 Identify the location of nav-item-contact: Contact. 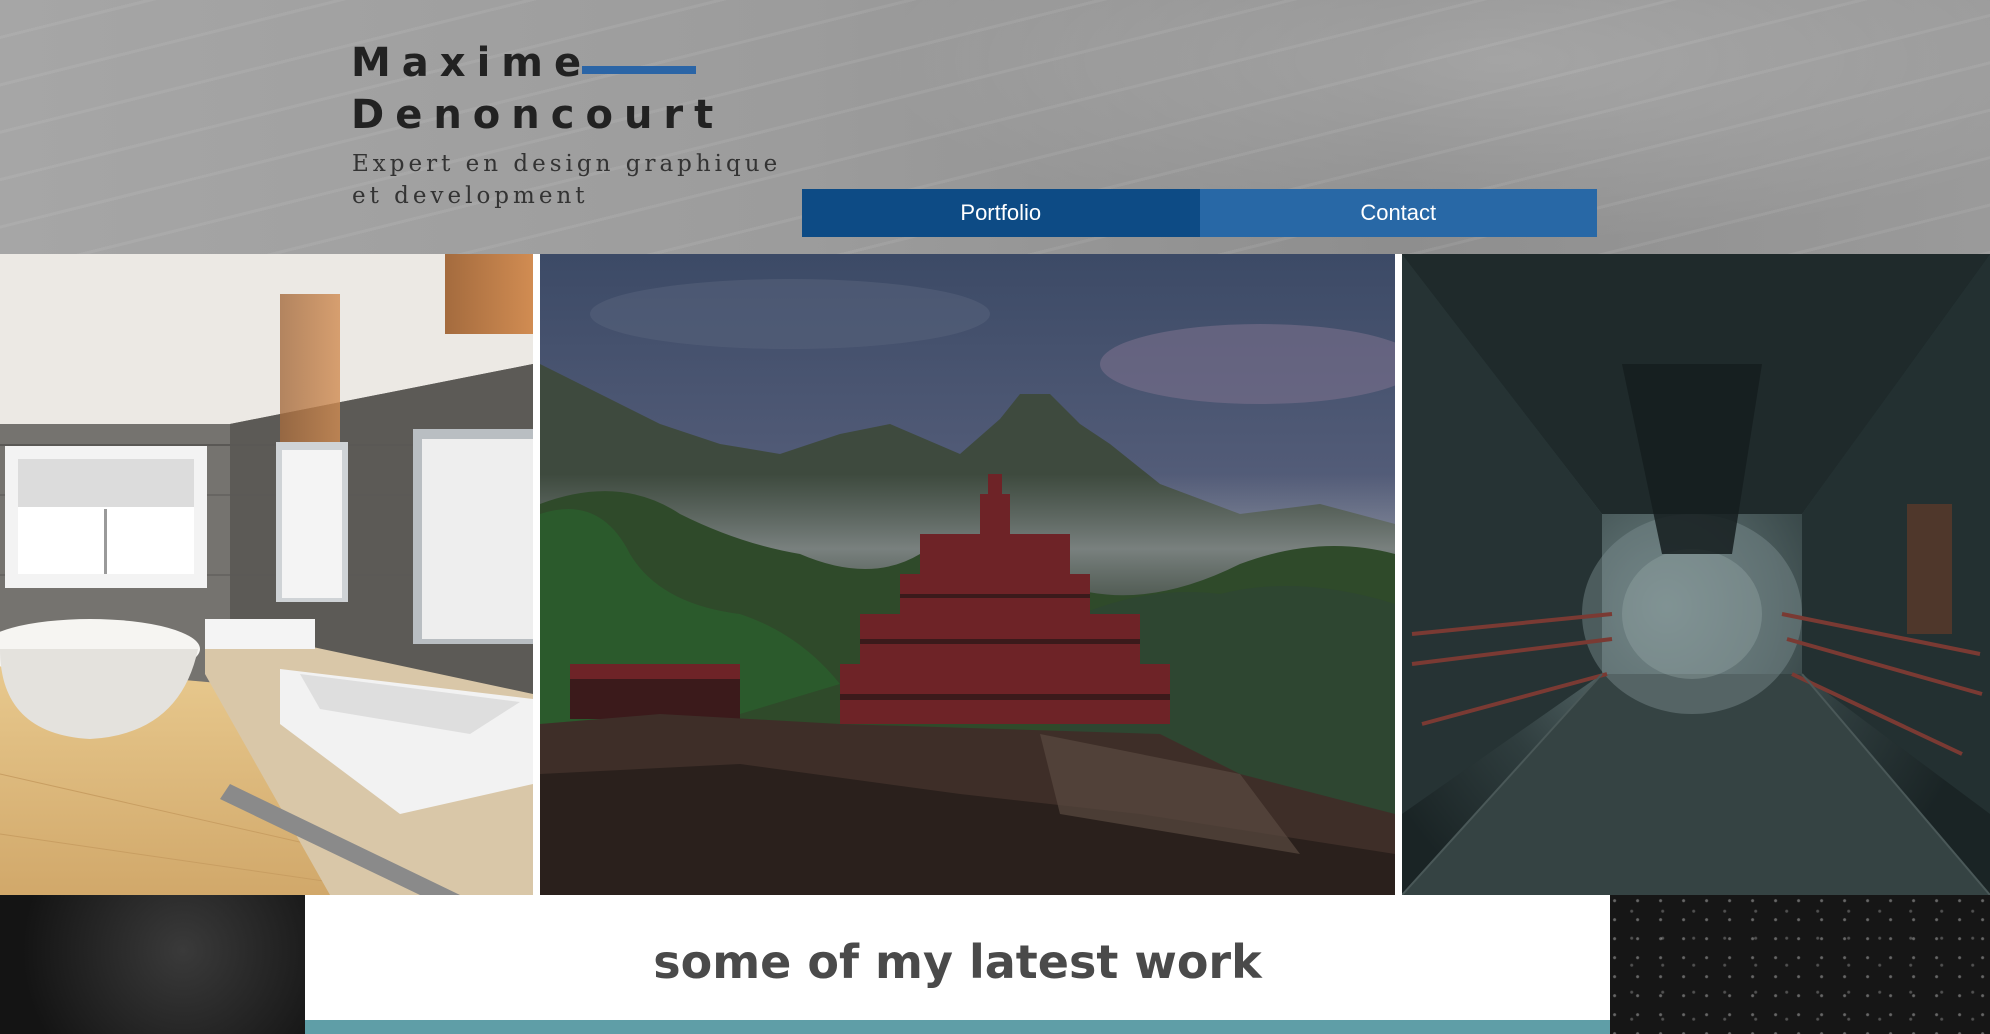
(1398, 213).